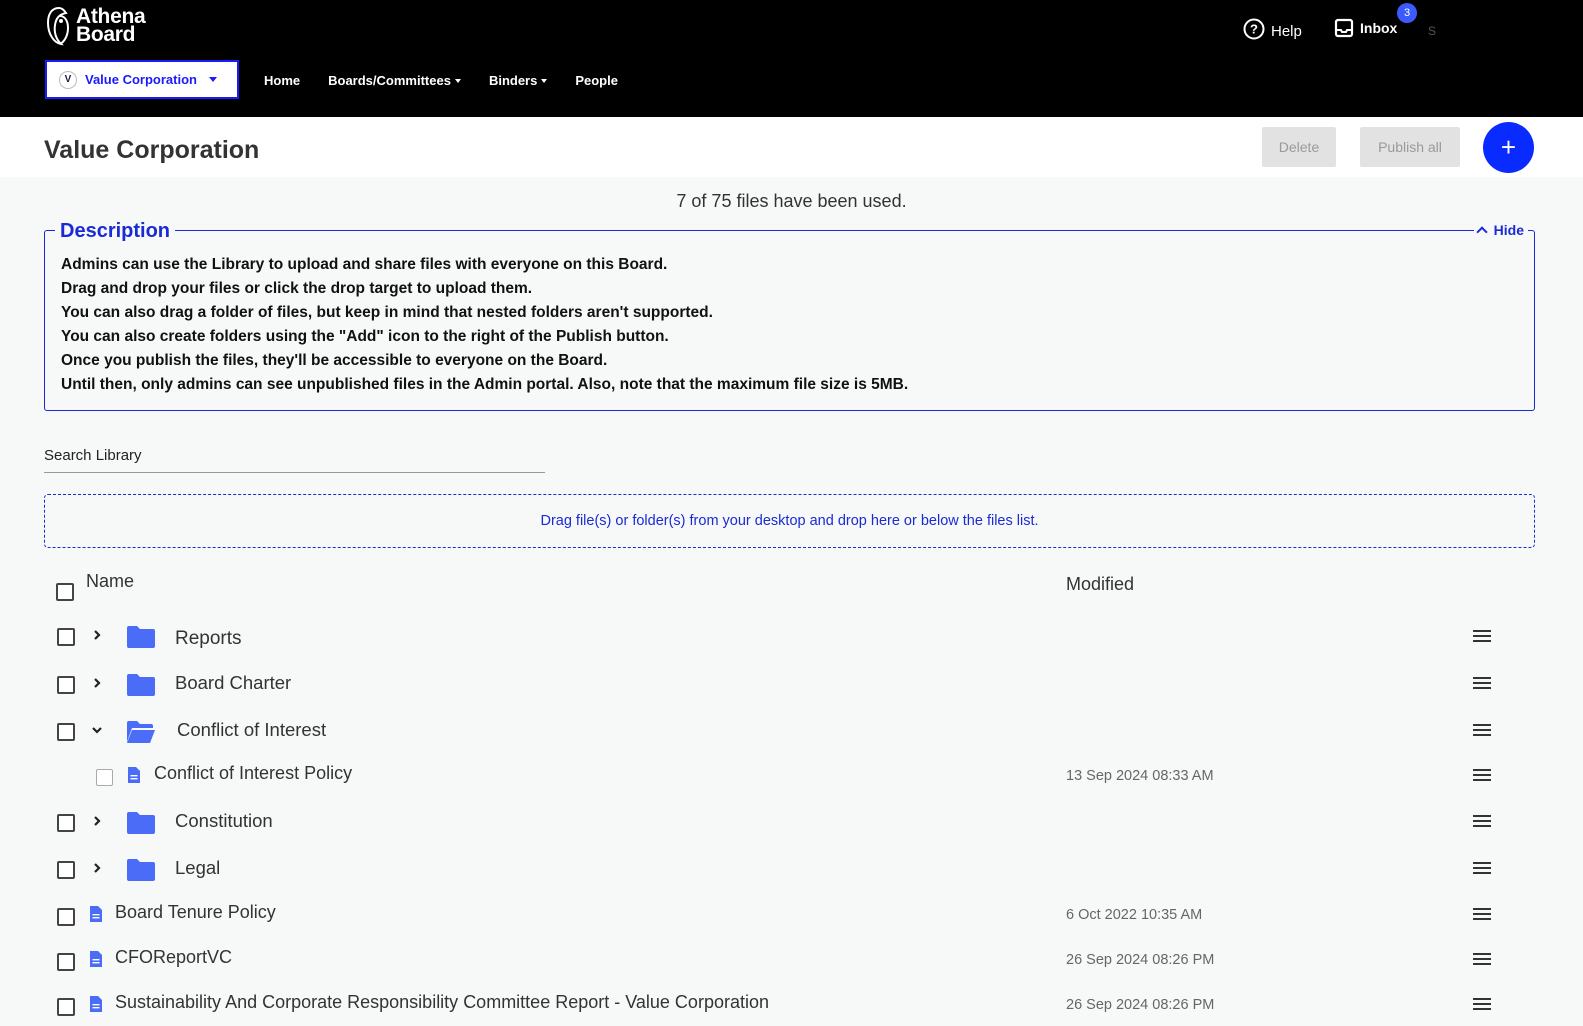 This screenshot has height=1026, width=1583. I want to click on column-header-modified: Modified, so click(1100, 584).